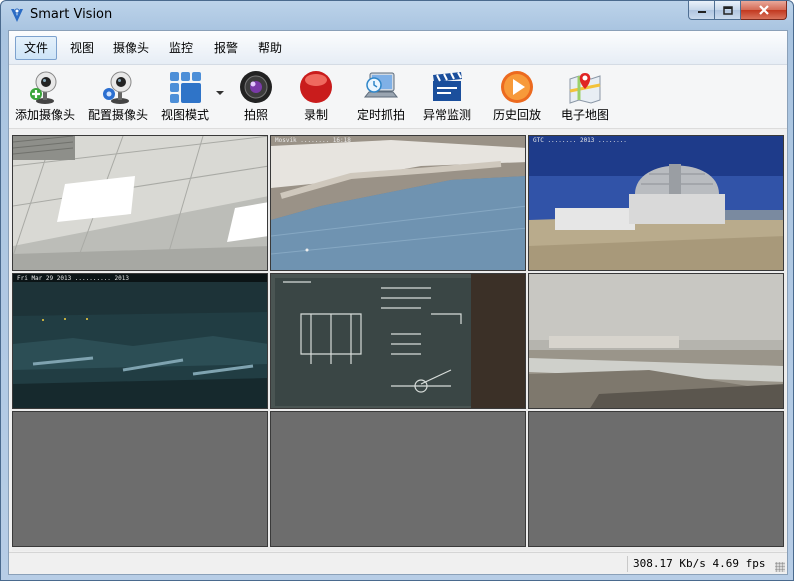  Describe the element at coordinates (255, 115) in the screenshot. I see `snapshot-label: 拍照` at that location.